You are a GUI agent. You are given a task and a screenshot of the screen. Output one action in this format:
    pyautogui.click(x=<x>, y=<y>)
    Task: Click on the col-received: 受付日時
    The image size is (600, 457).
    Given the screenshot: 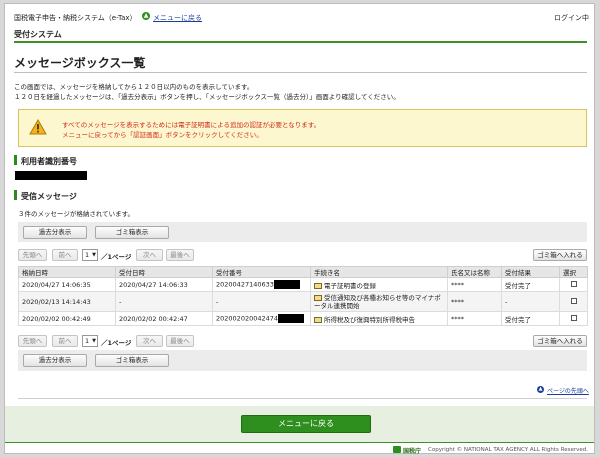 What is the action you would take?
    pyautogui.click(x=164, y=272)
    